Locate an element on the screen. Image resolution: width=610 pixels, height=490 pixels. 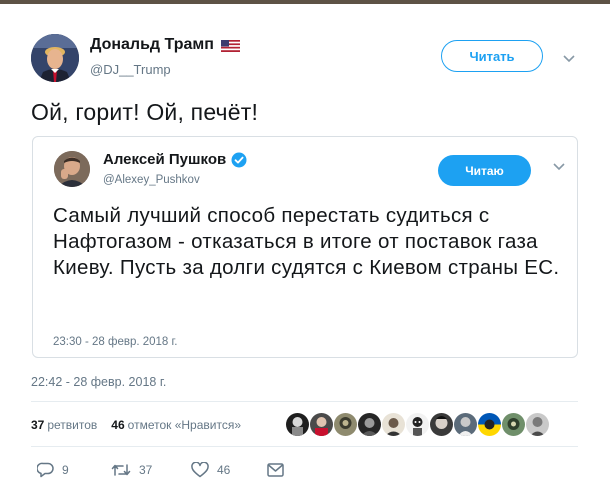
tweet-timestamp: 22:42 - 28 февр. 2018 г. is located at coordinates (98, 382).